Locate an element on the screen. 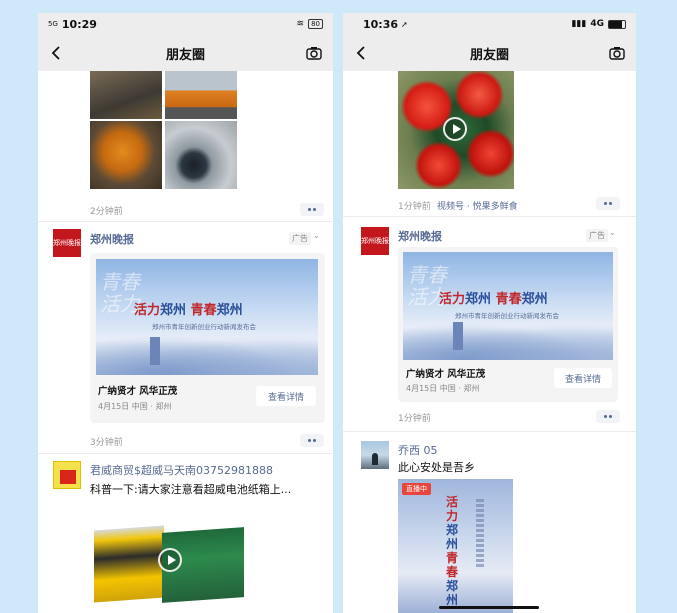 The height and width of the screenshot is (613, 677). status-time: 10:29 is located at coordinates (79, 24).